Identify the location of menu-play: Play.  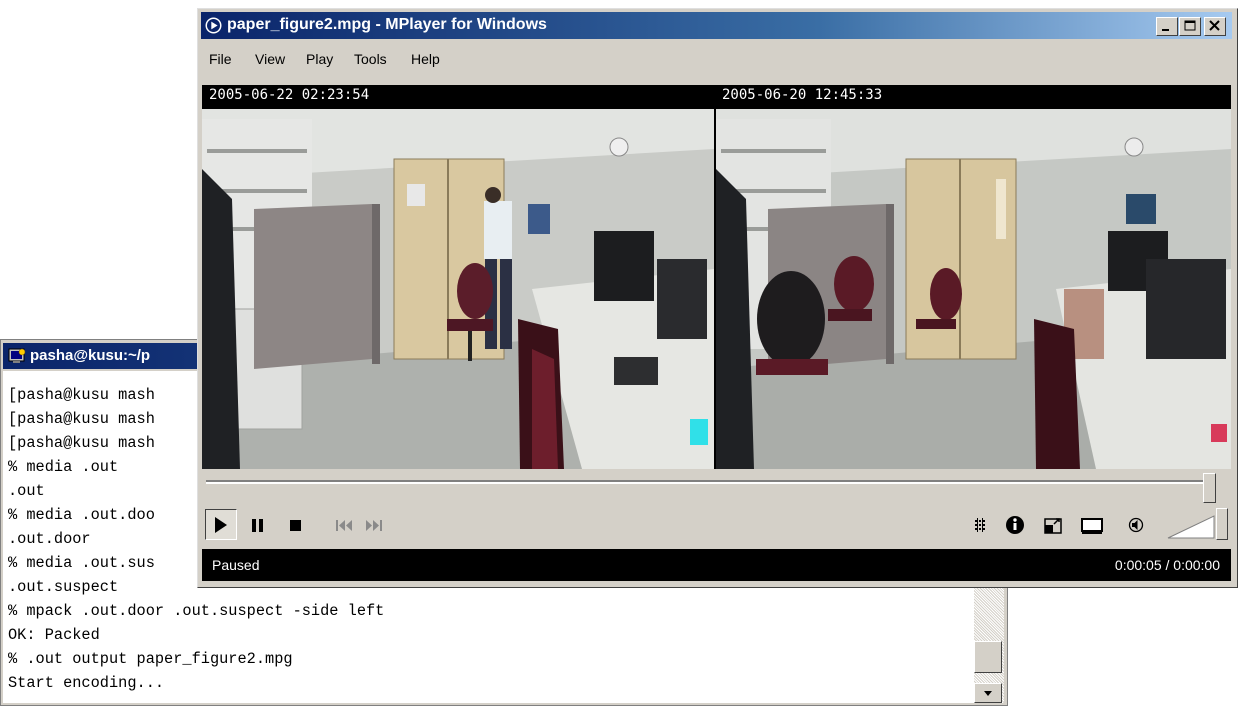
(319, 59).